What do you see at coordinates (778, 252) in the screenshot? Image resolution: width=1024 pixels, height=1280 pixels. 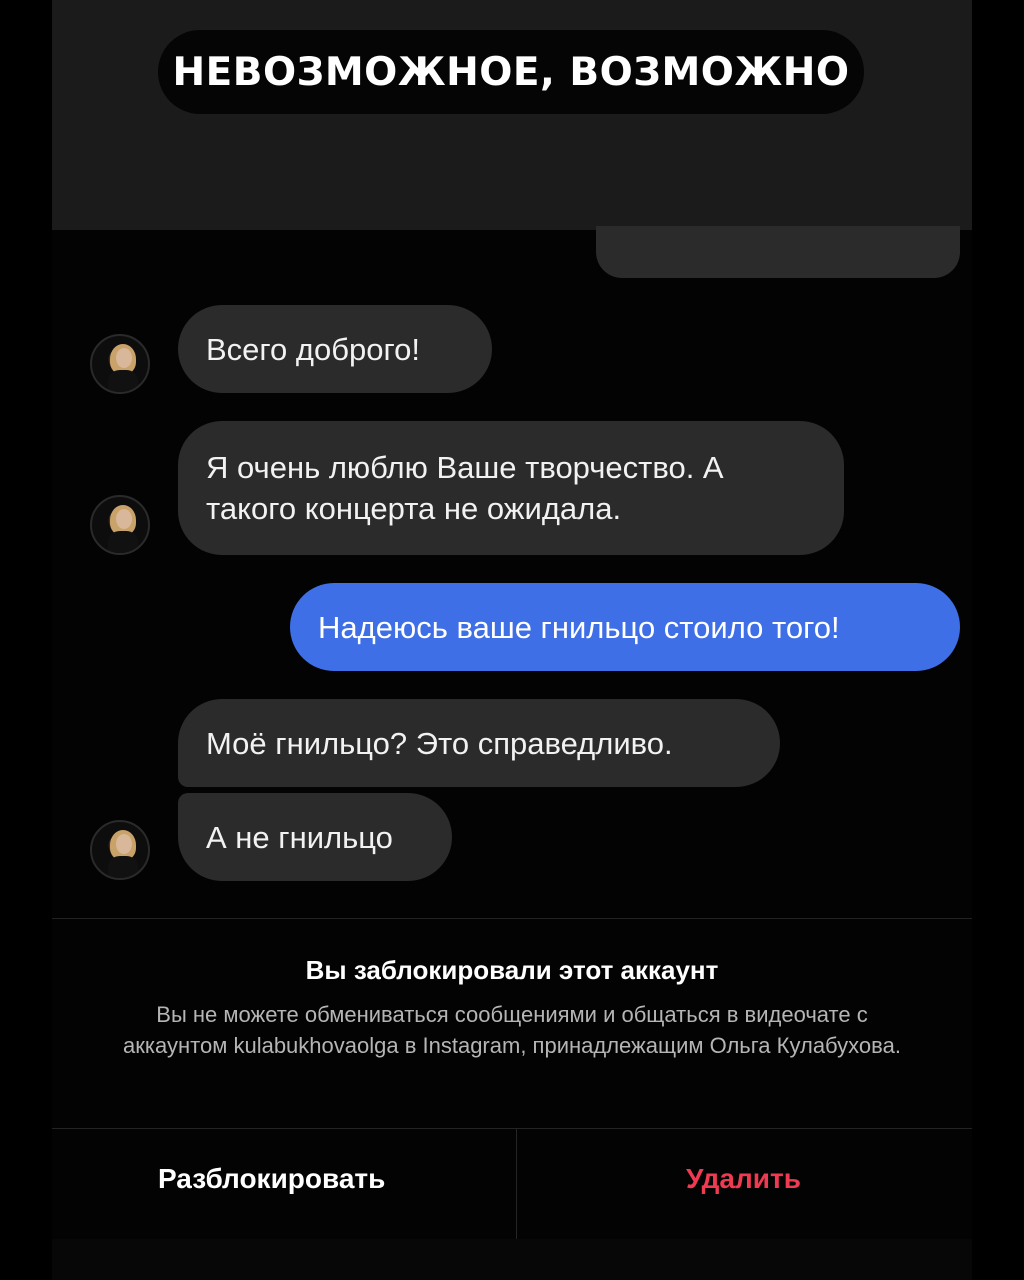 I see `partial-message-bubble` at bounding box center [778, 252].